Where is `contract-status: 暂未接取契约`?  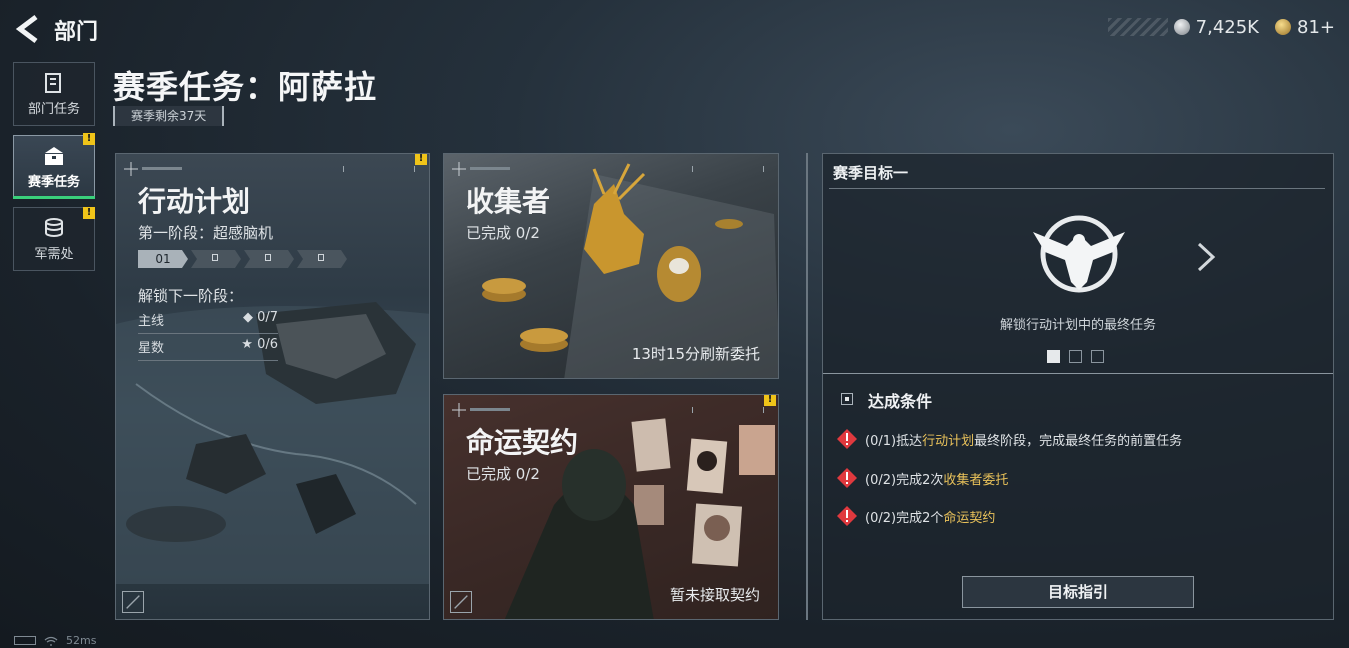 contract-status: 暂未接取契约 is located at coordinates (714, 595).